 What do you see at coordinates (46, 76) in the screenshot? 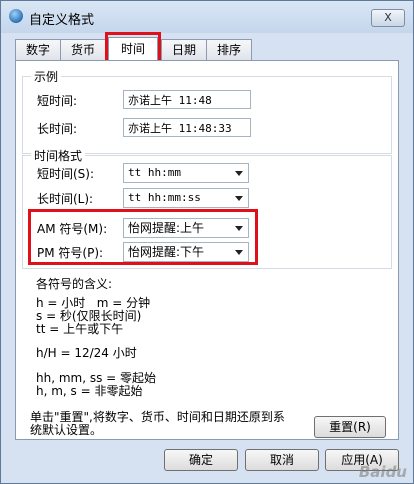
I see `example-group-title: 示例` at bounding box center [46, 76].